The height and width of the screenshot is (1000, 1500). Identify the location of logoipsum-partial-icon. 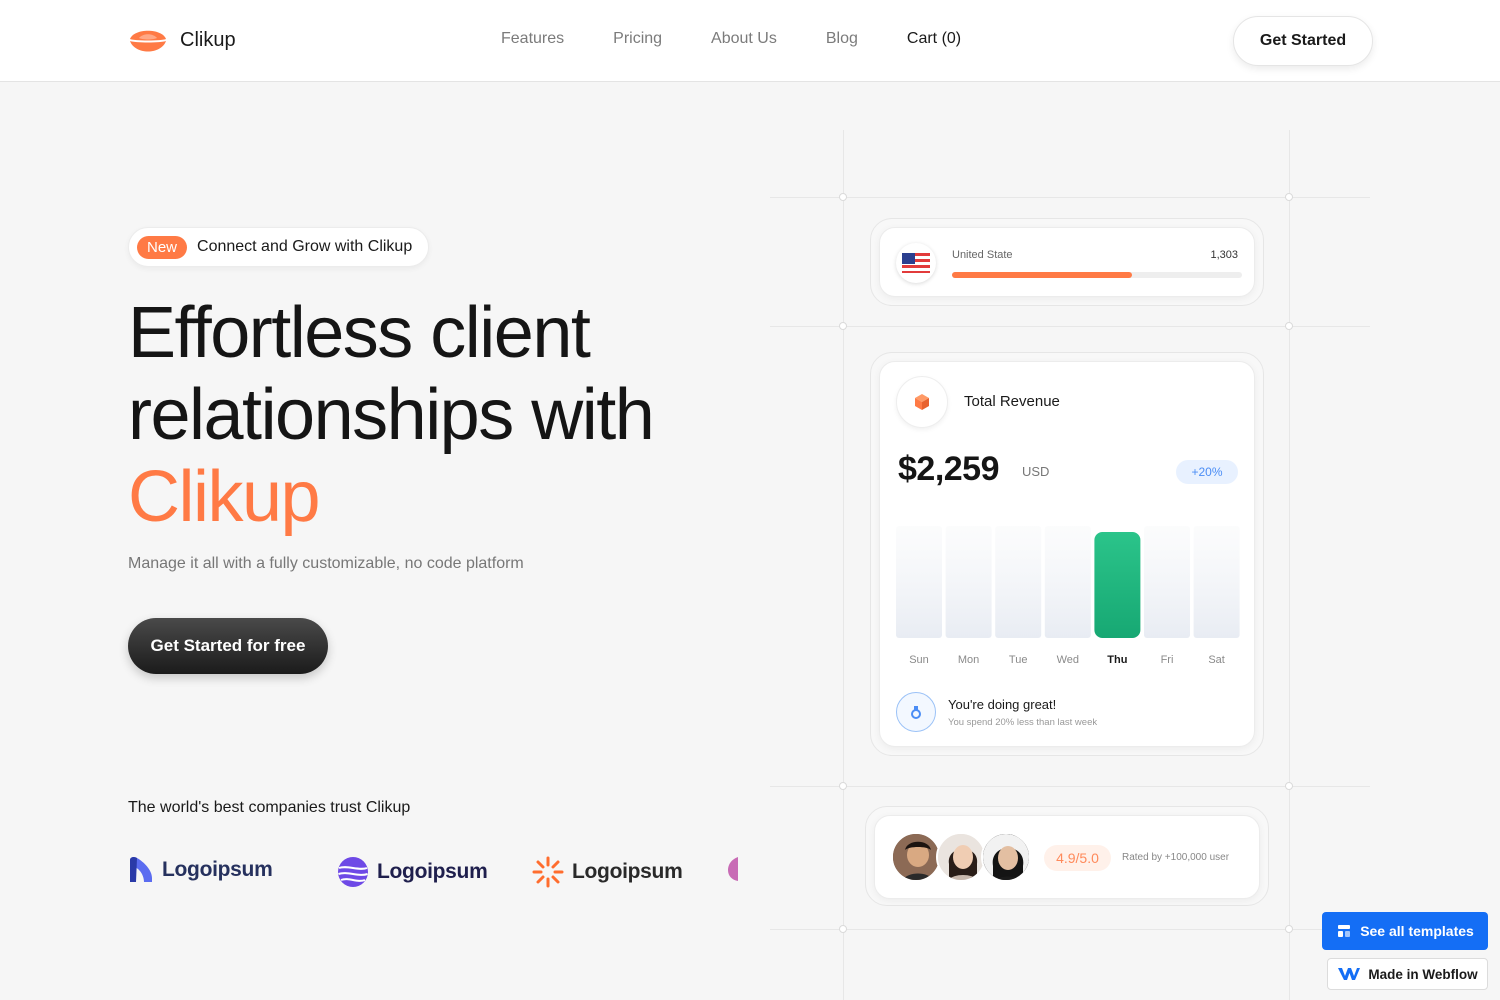
(733, 869).